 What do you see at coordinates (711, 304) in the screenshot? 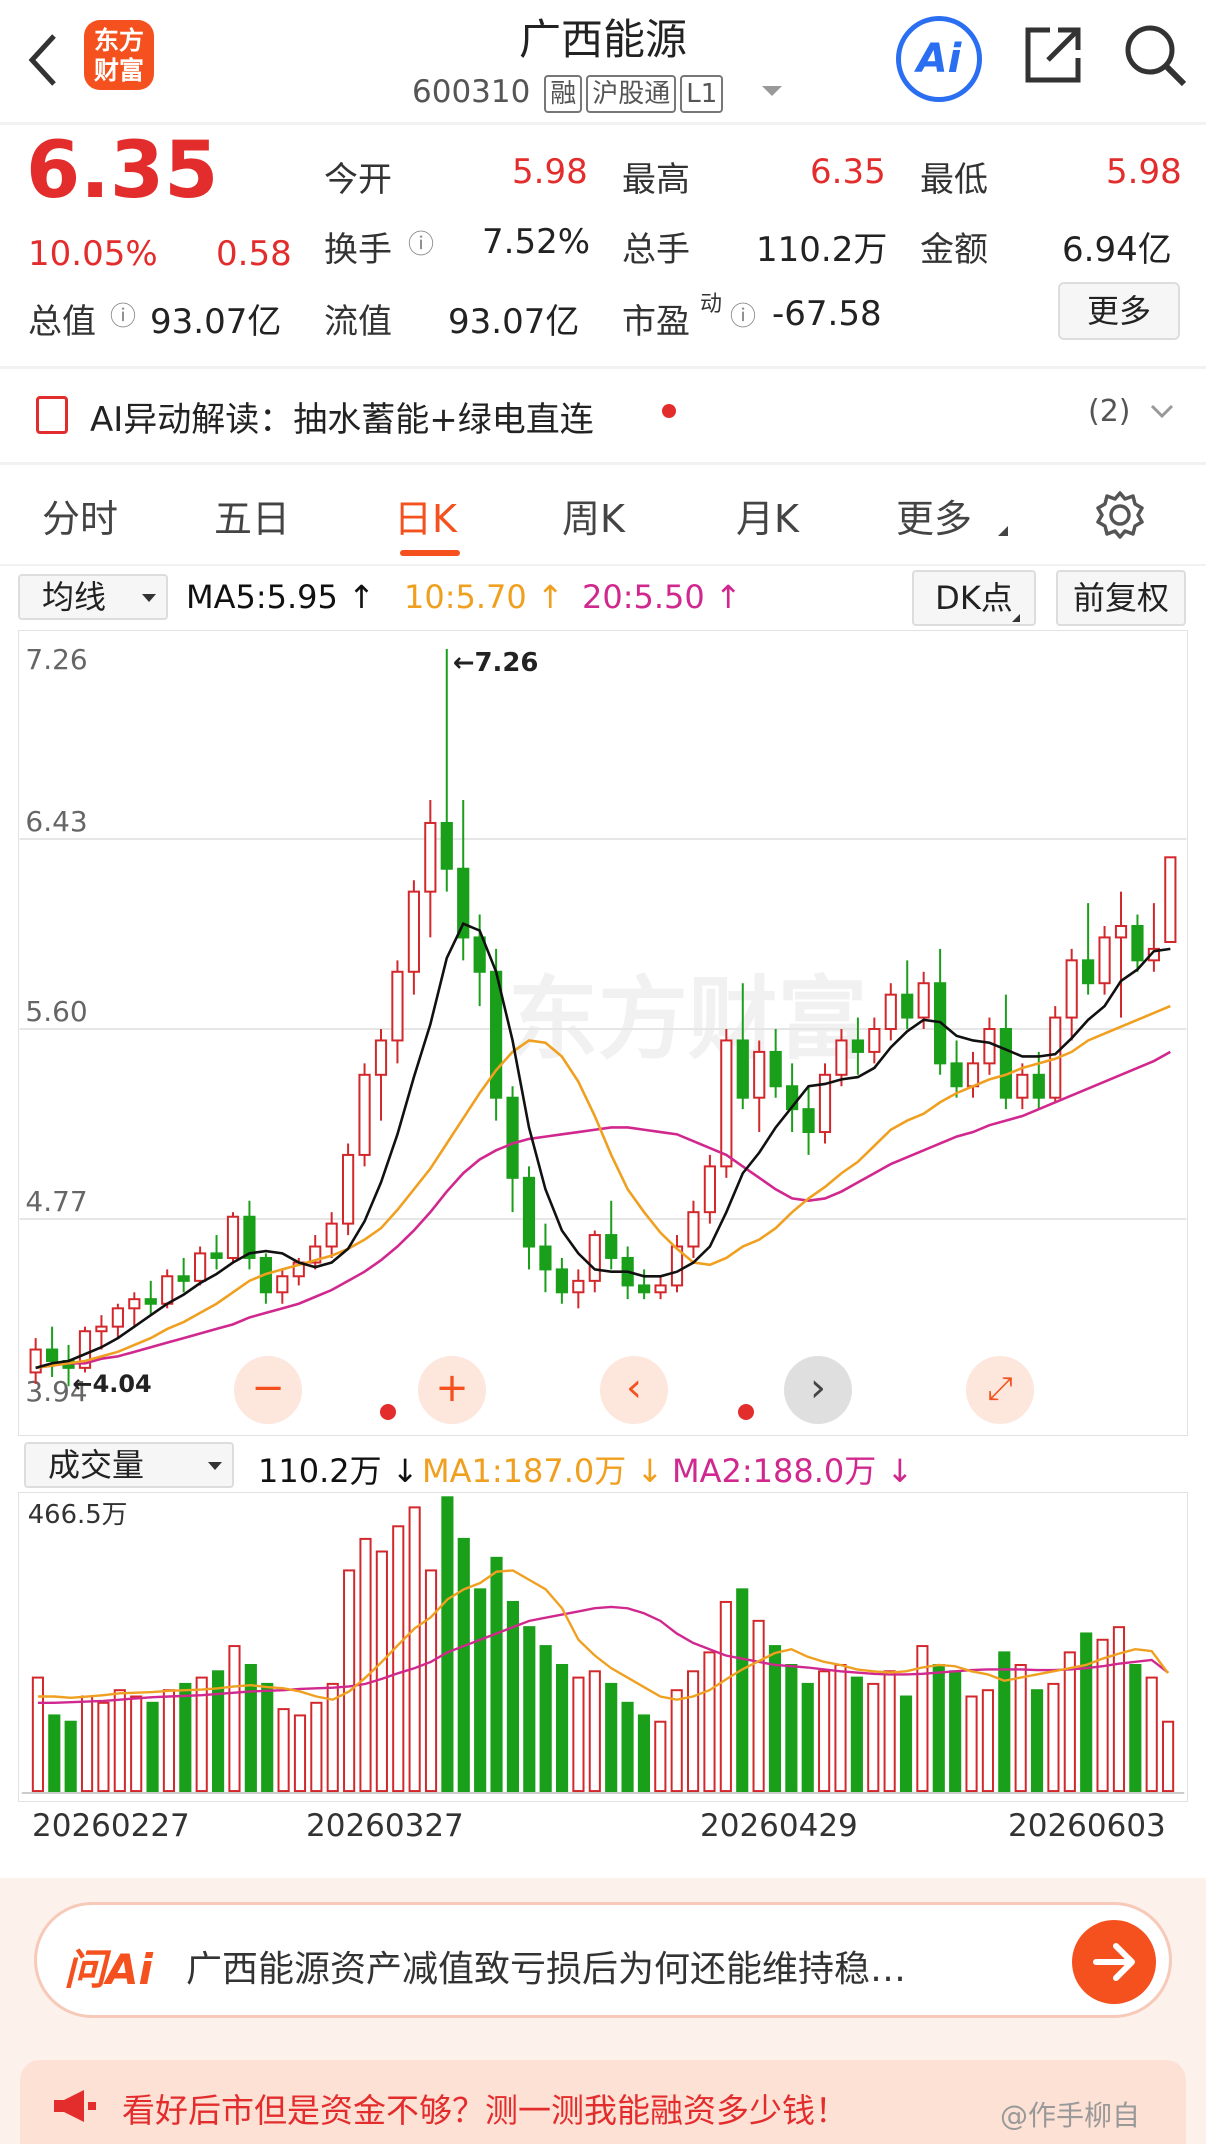
I see `pe-sup: 动` at bounding box center [711, 304].